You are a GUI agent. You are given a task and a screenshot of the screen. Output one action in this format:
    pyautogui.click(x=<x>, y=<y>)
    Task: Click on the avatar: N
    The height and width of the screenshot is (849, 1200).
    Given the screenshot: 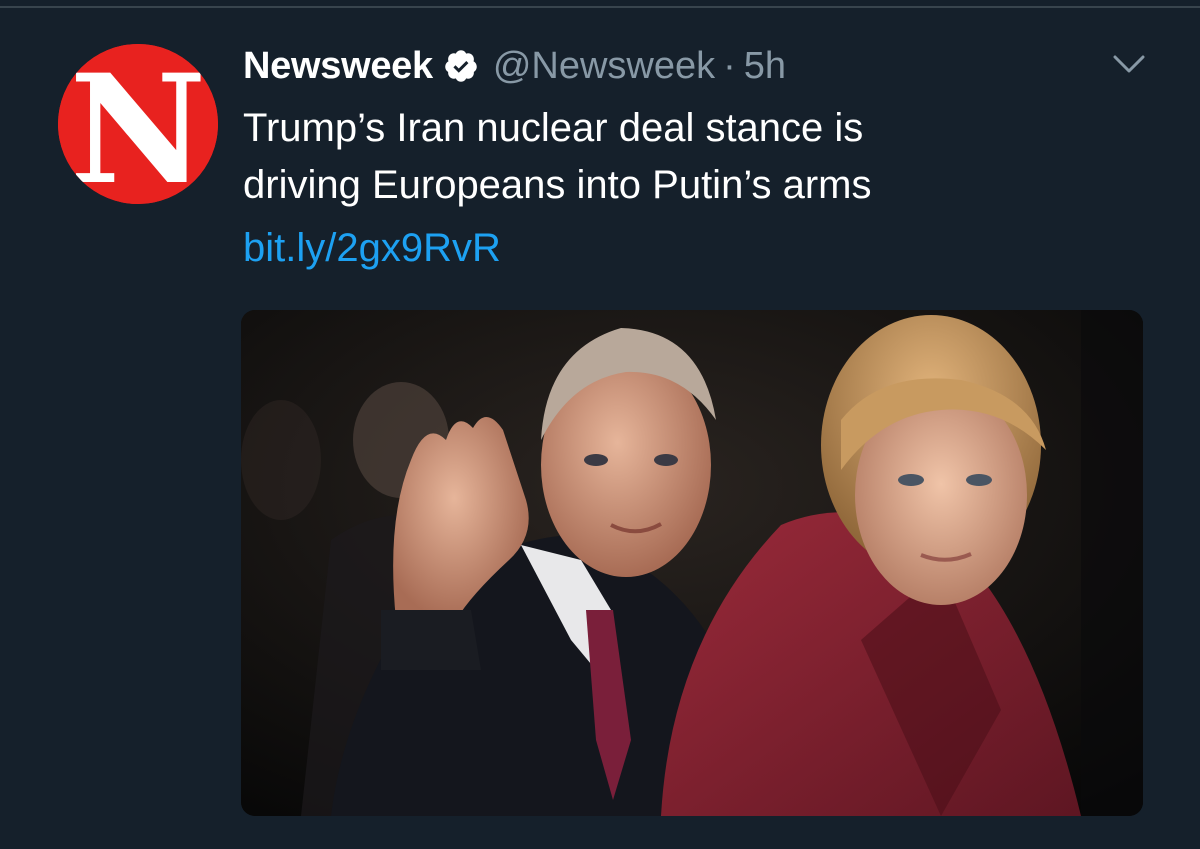 What is the action you would take?
    pyautogui.click(x=138, y=124)
    